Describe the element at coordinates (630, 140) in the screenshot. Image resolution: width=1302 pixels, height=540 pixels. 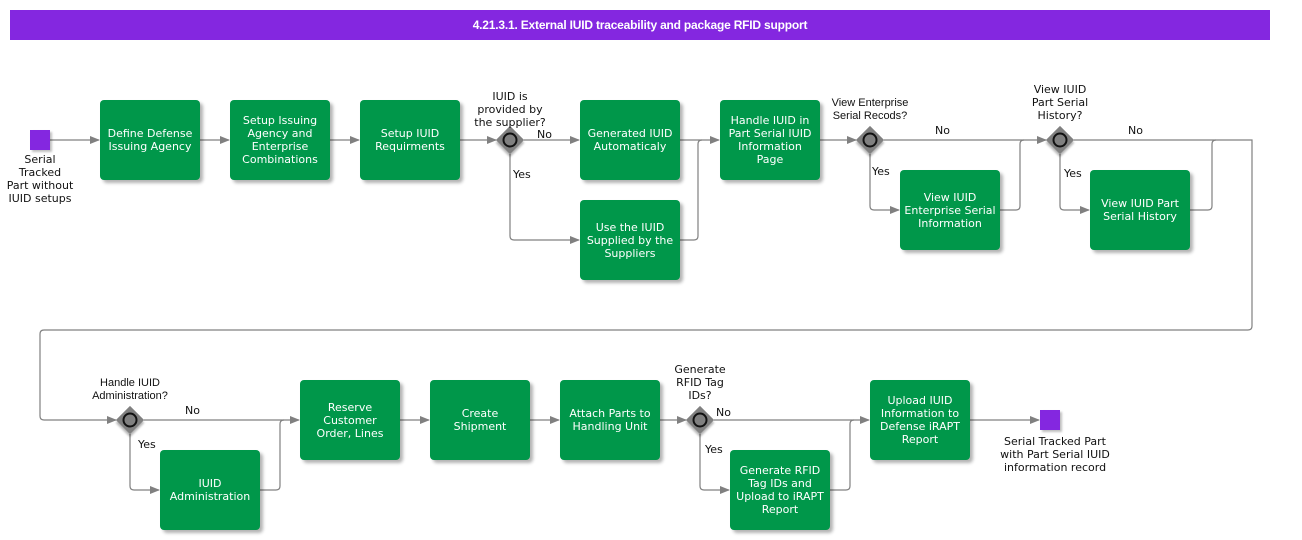
I see `task-generated-iuid: Generated IUID Automaticaly` at that location.